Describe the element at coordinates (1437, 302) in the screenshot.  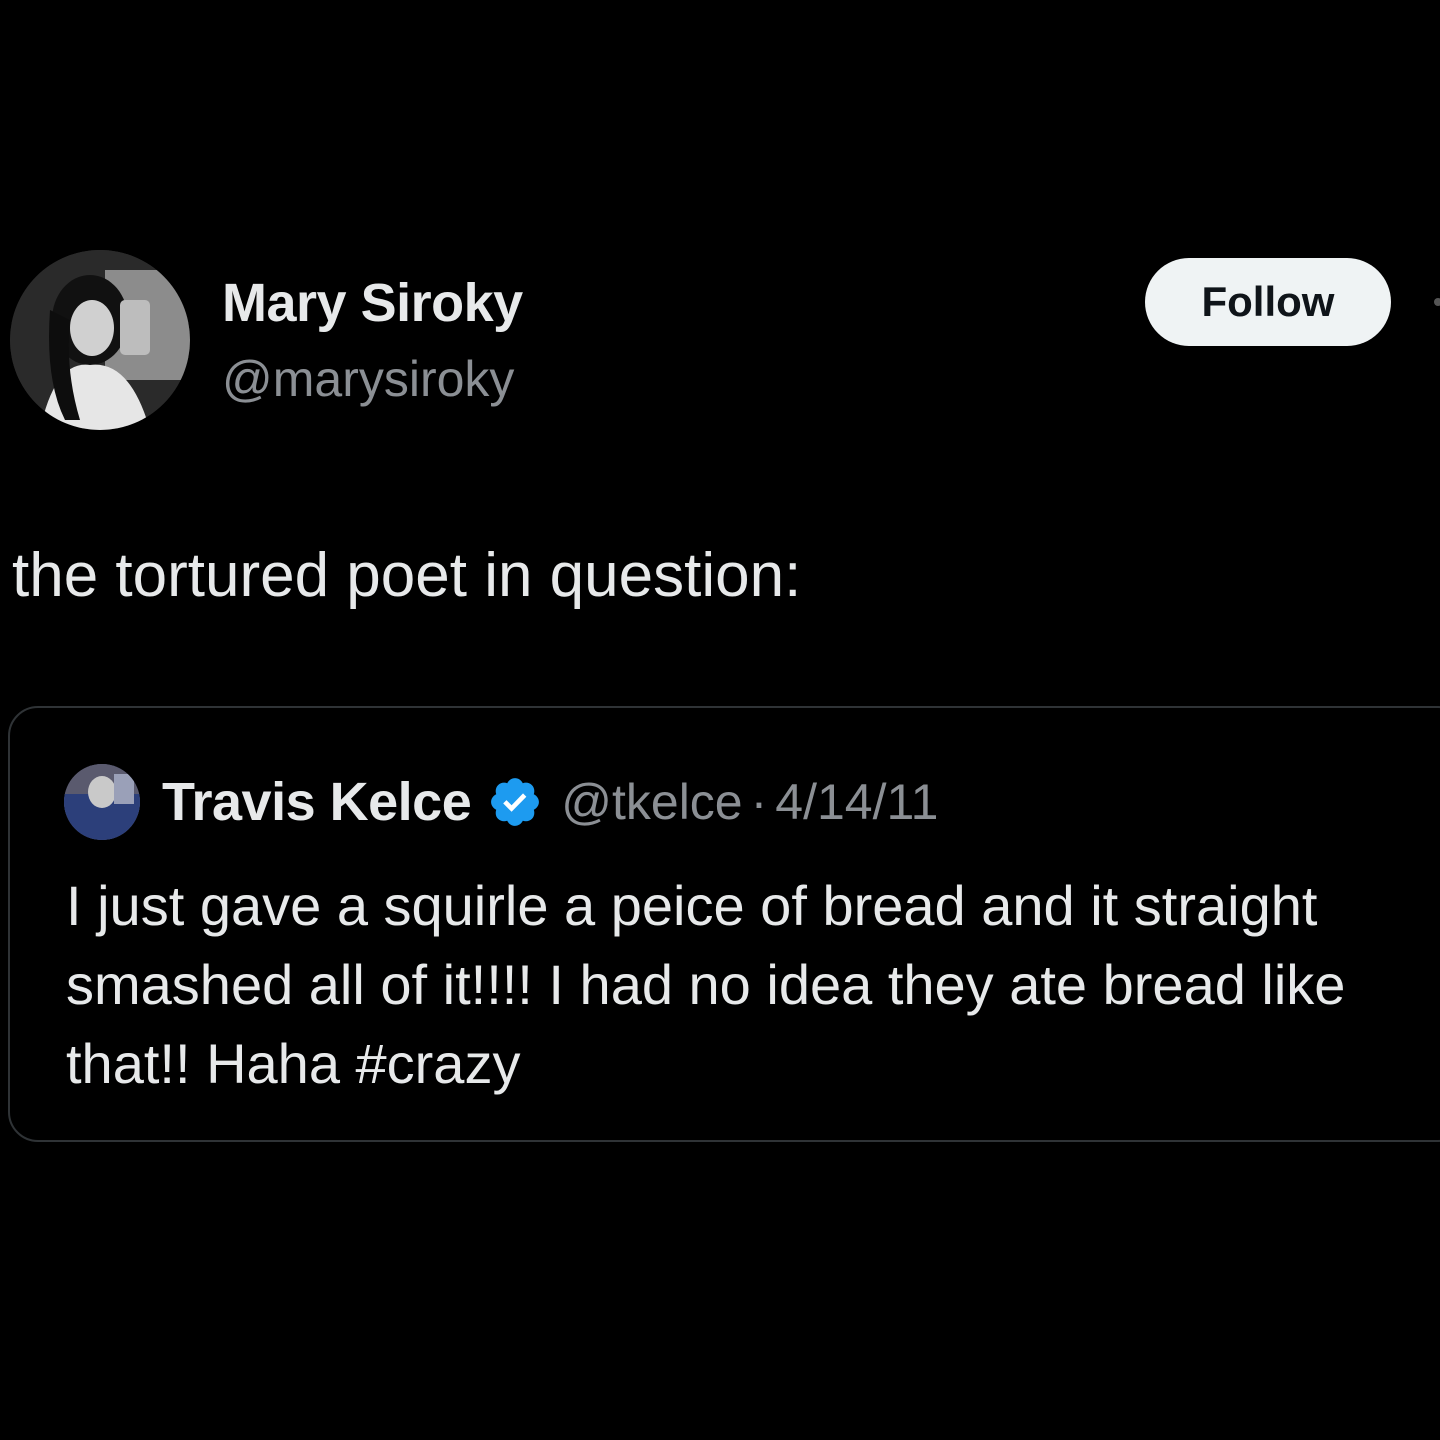
I see `more-options-icon` at that location.